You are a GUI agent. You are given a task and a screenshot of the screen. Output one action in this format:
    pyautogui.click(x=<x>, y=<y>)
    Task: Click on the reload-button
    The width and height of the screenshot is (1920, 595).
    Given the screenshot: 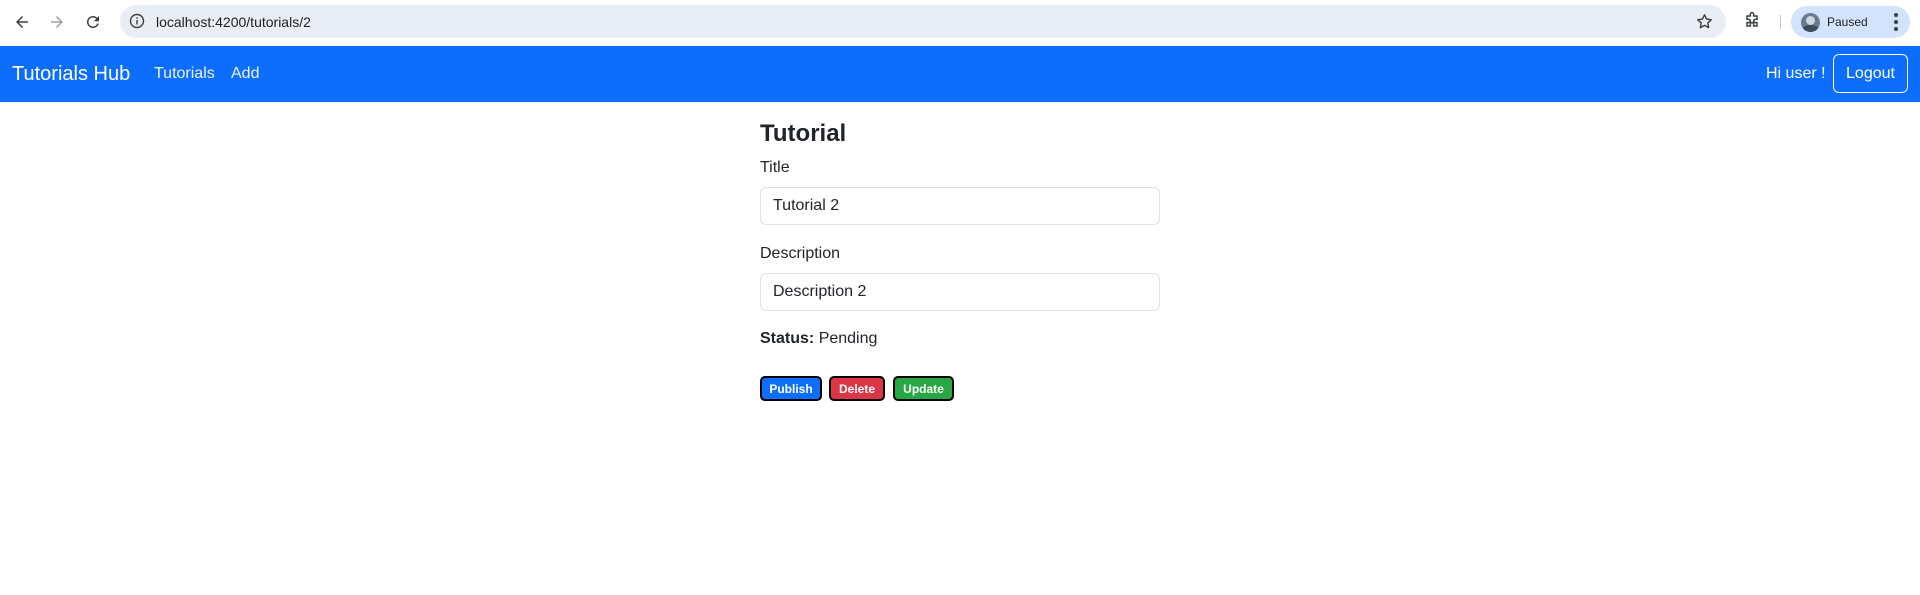 What is the action you would take?
    pyautogui.click(x=93, y=22)
    